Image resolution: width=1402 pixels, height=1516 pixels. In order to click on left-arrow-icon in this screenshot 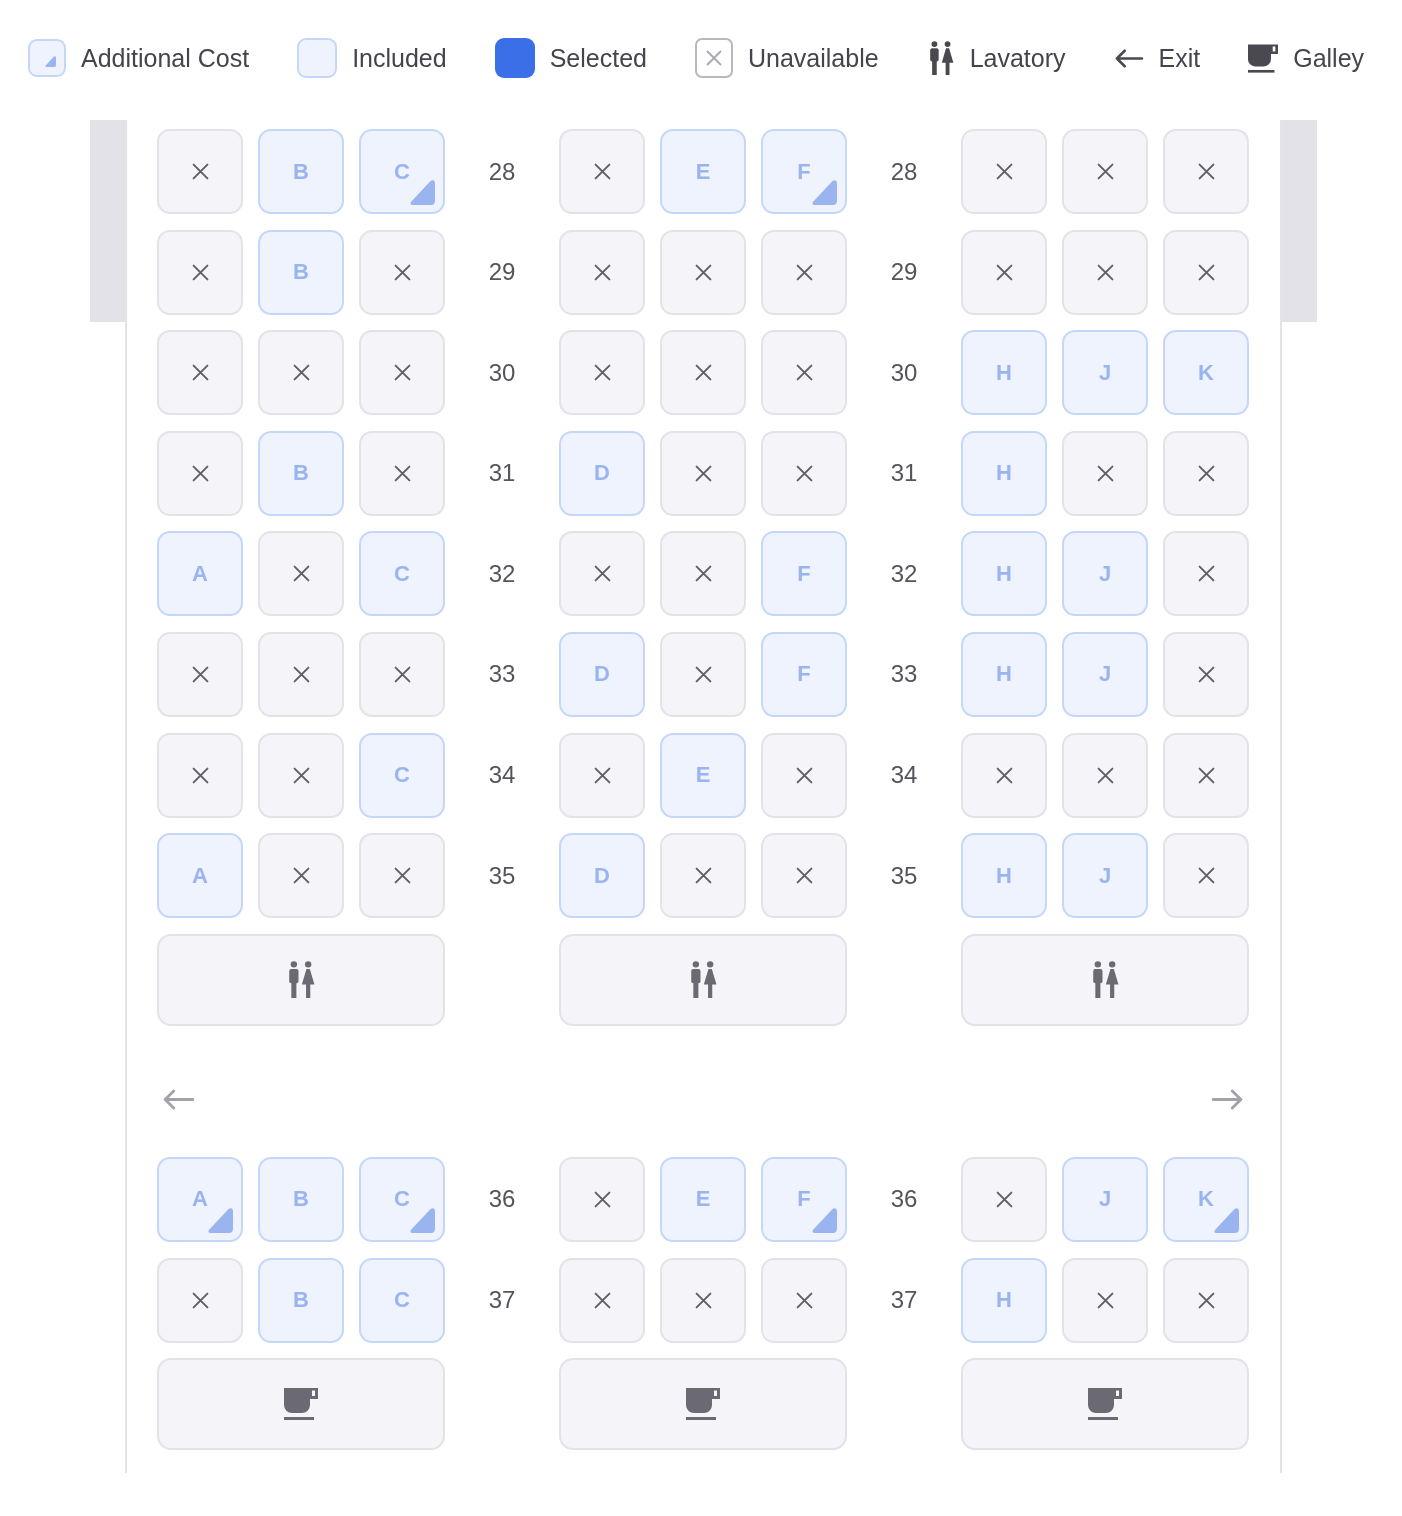, I will do `click(1128, 58)`.